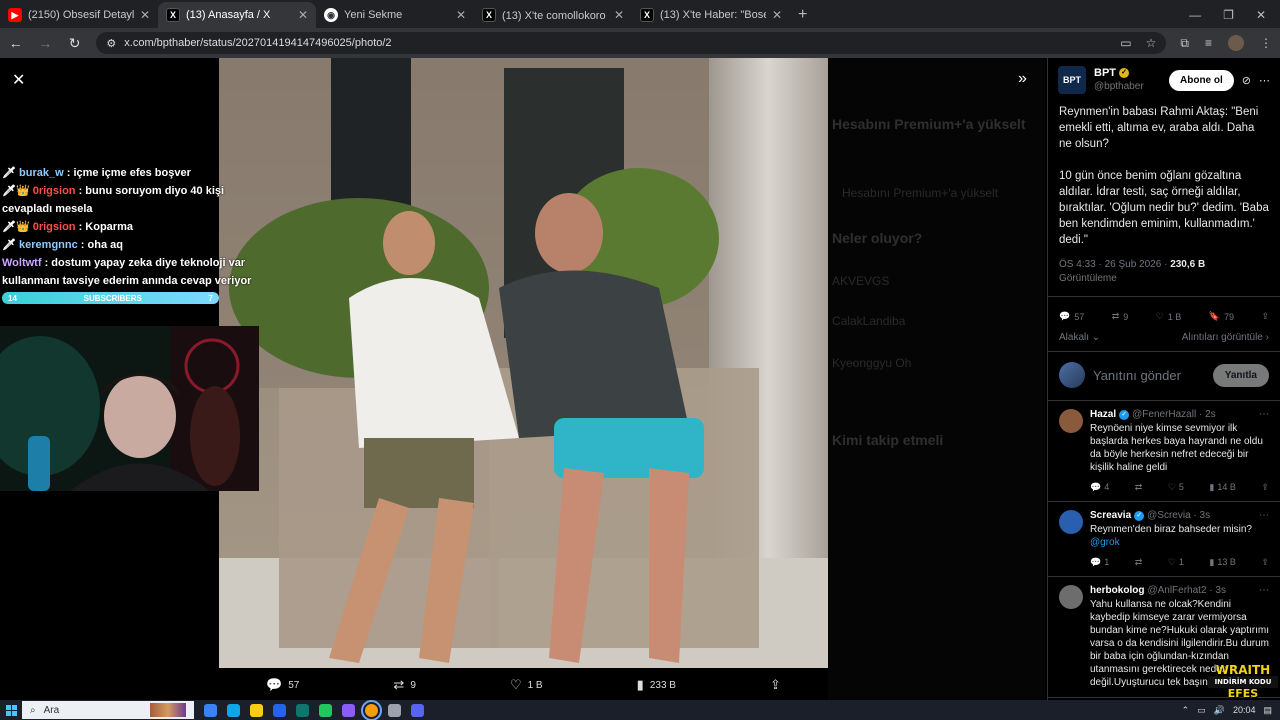 The image size is (1280, 720). Describe the element at coordinates (111, 43) in the screenshot. I see `site-info-icon: ⚙` at that location.